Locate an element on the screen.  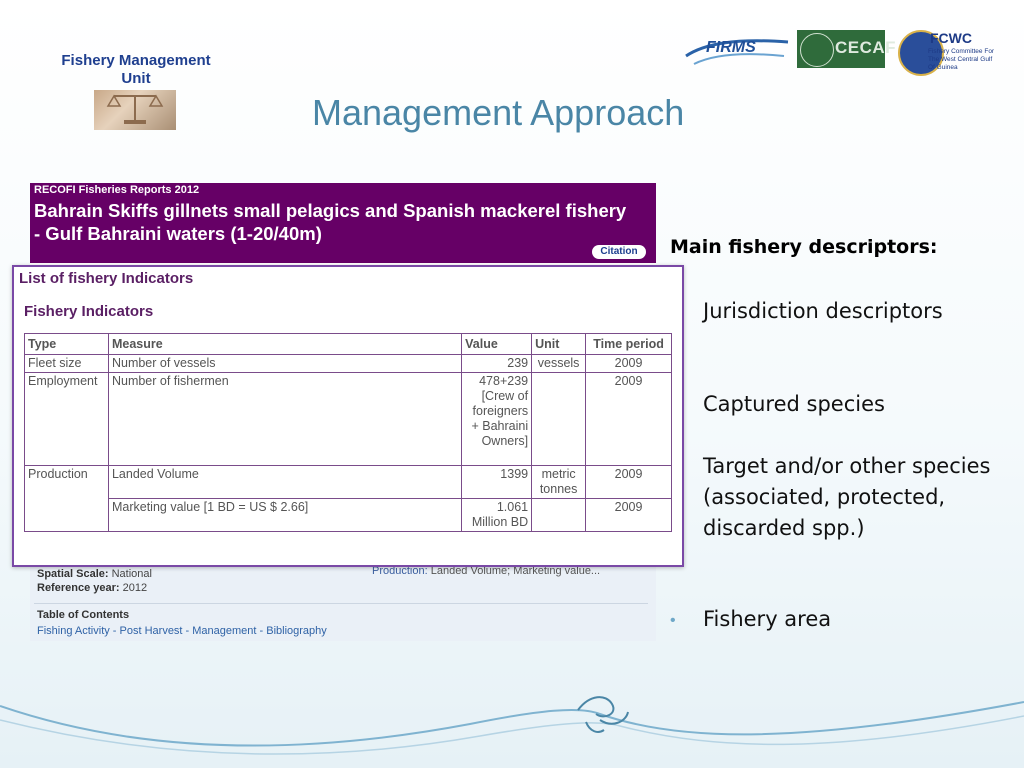
cell-measure: Number of vessels is located at coordinates (285, 363).